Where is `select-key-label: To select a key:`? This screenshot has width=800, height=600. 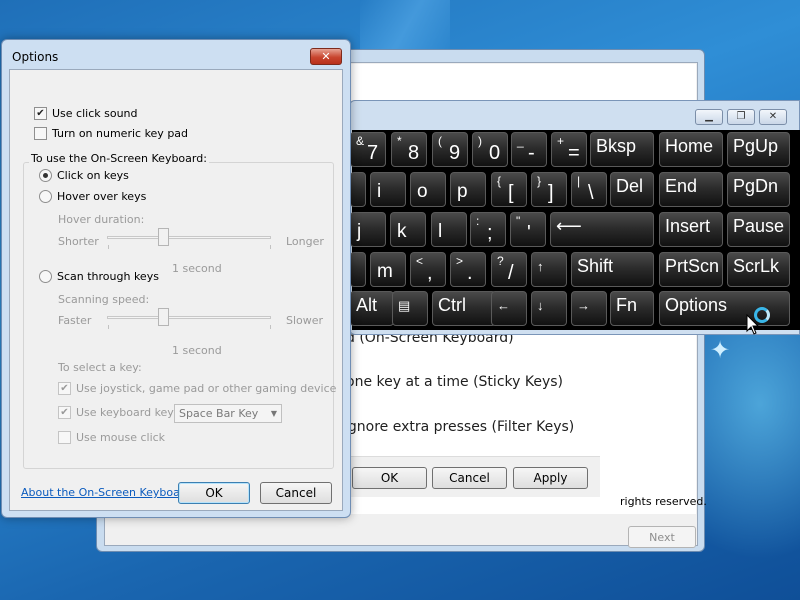
select-key-label: To select a key: is located at coordinates (100, 367).